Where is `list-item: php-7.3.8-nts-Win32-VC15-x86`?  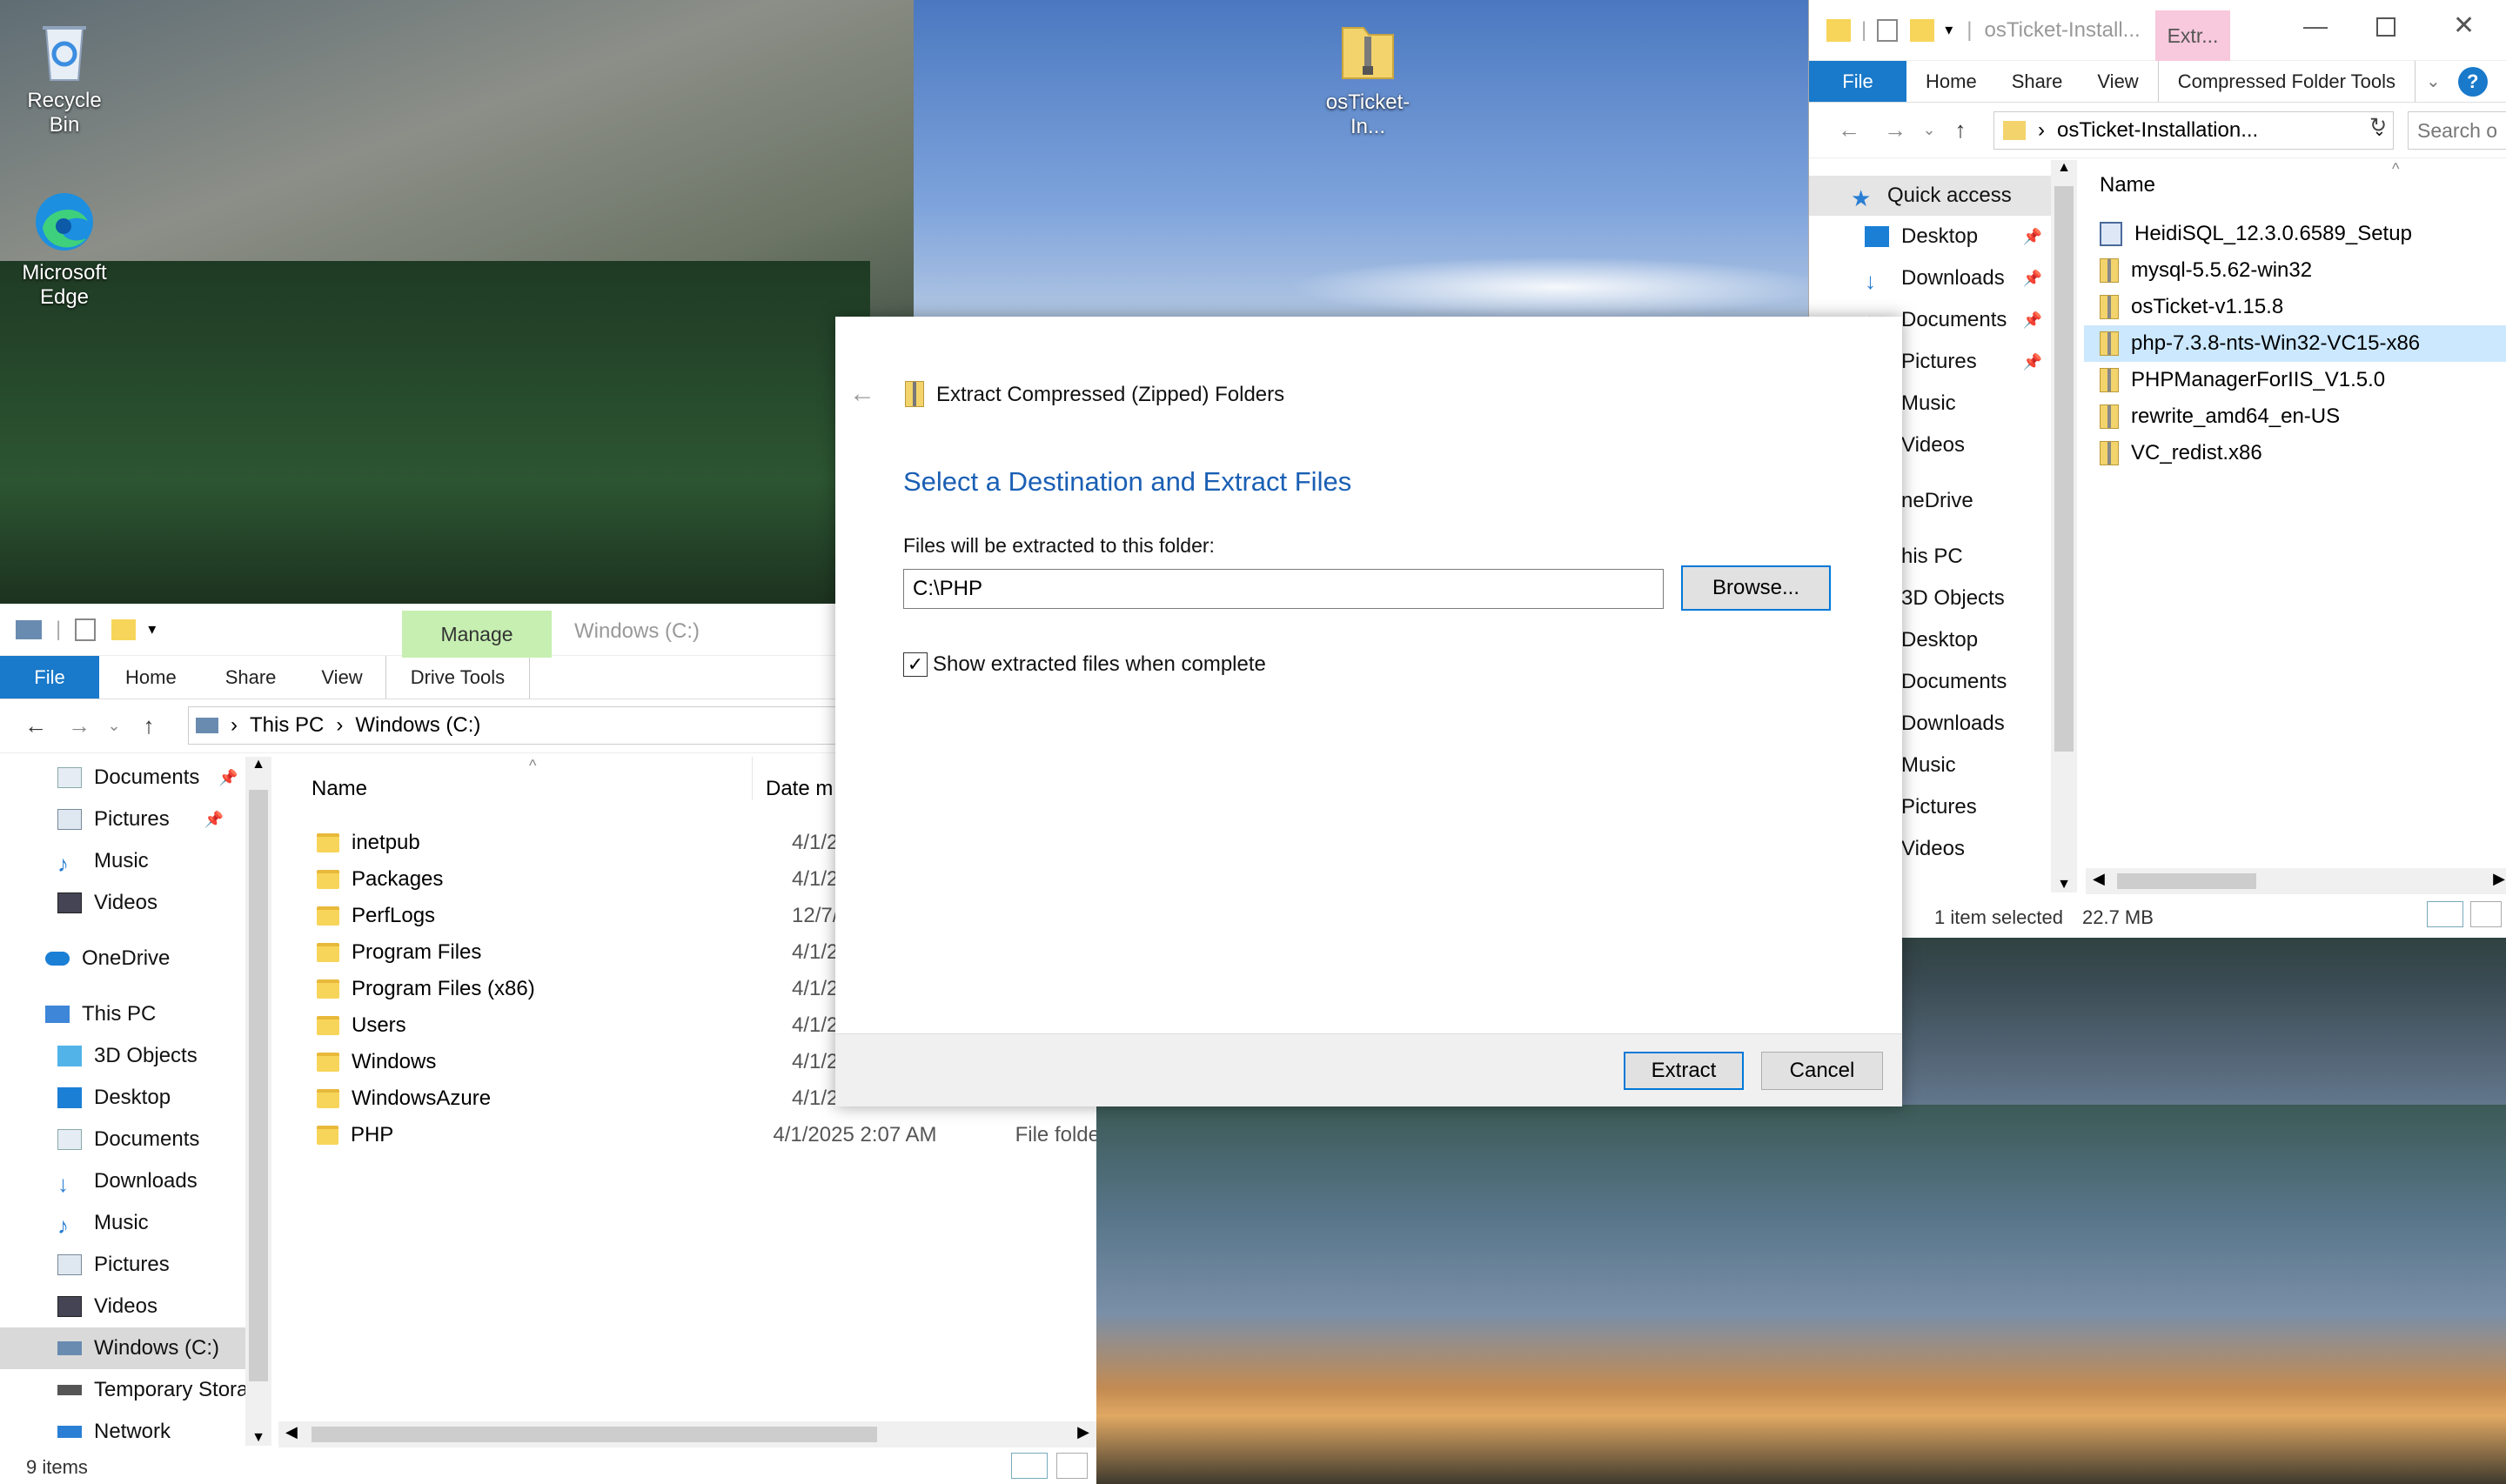
list-item: php-7.3.8-nts-Win32-VC15-x86 is located at coordinates (2295, 343).